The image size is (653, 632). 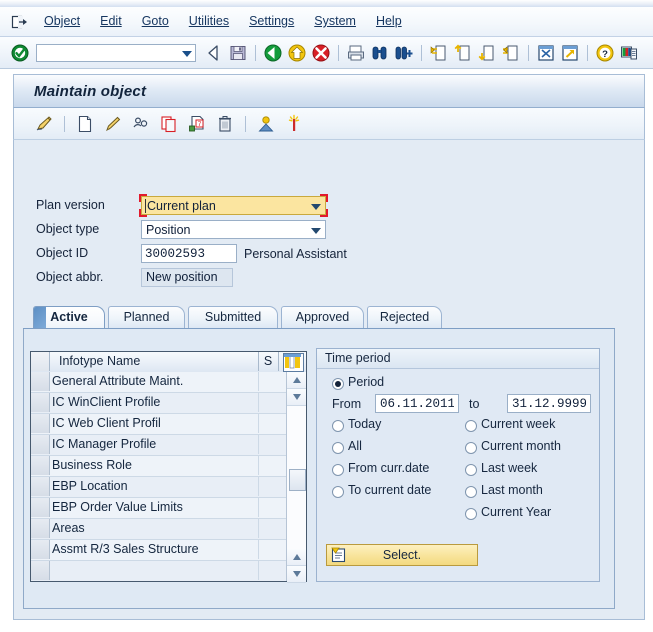 I want to click on menu-object: Object, so click(x=62, y=21).